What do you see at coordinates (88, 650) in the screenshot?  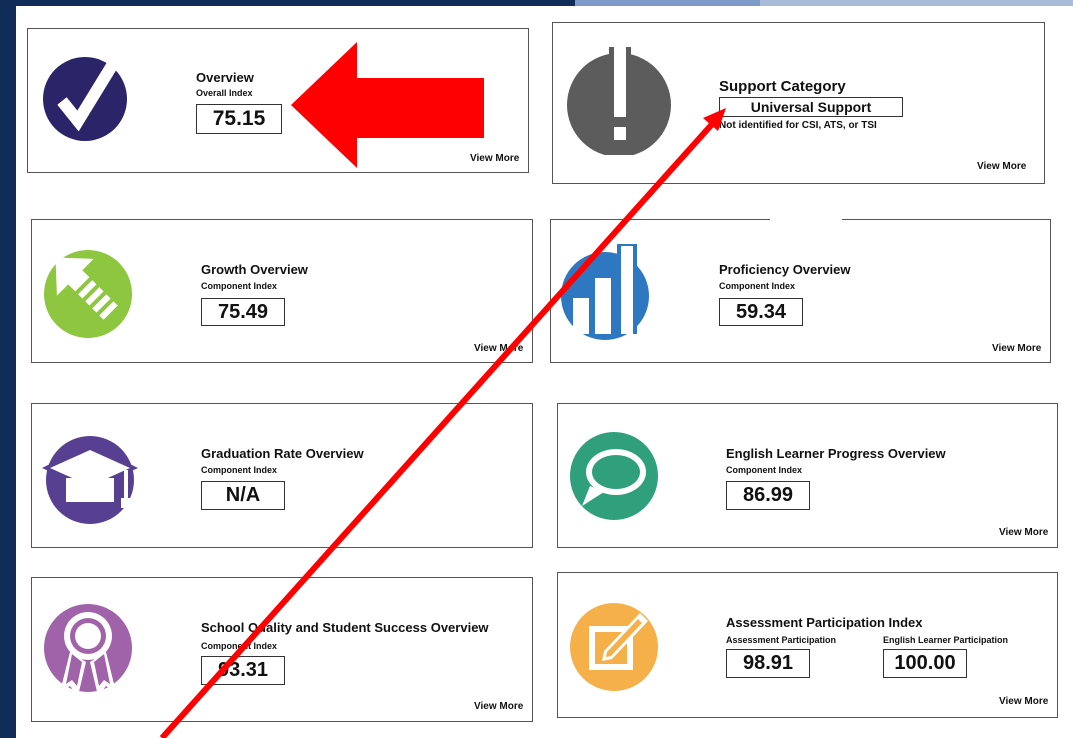 I see `award-ribbon-icon` at bounding box center [88, 650].